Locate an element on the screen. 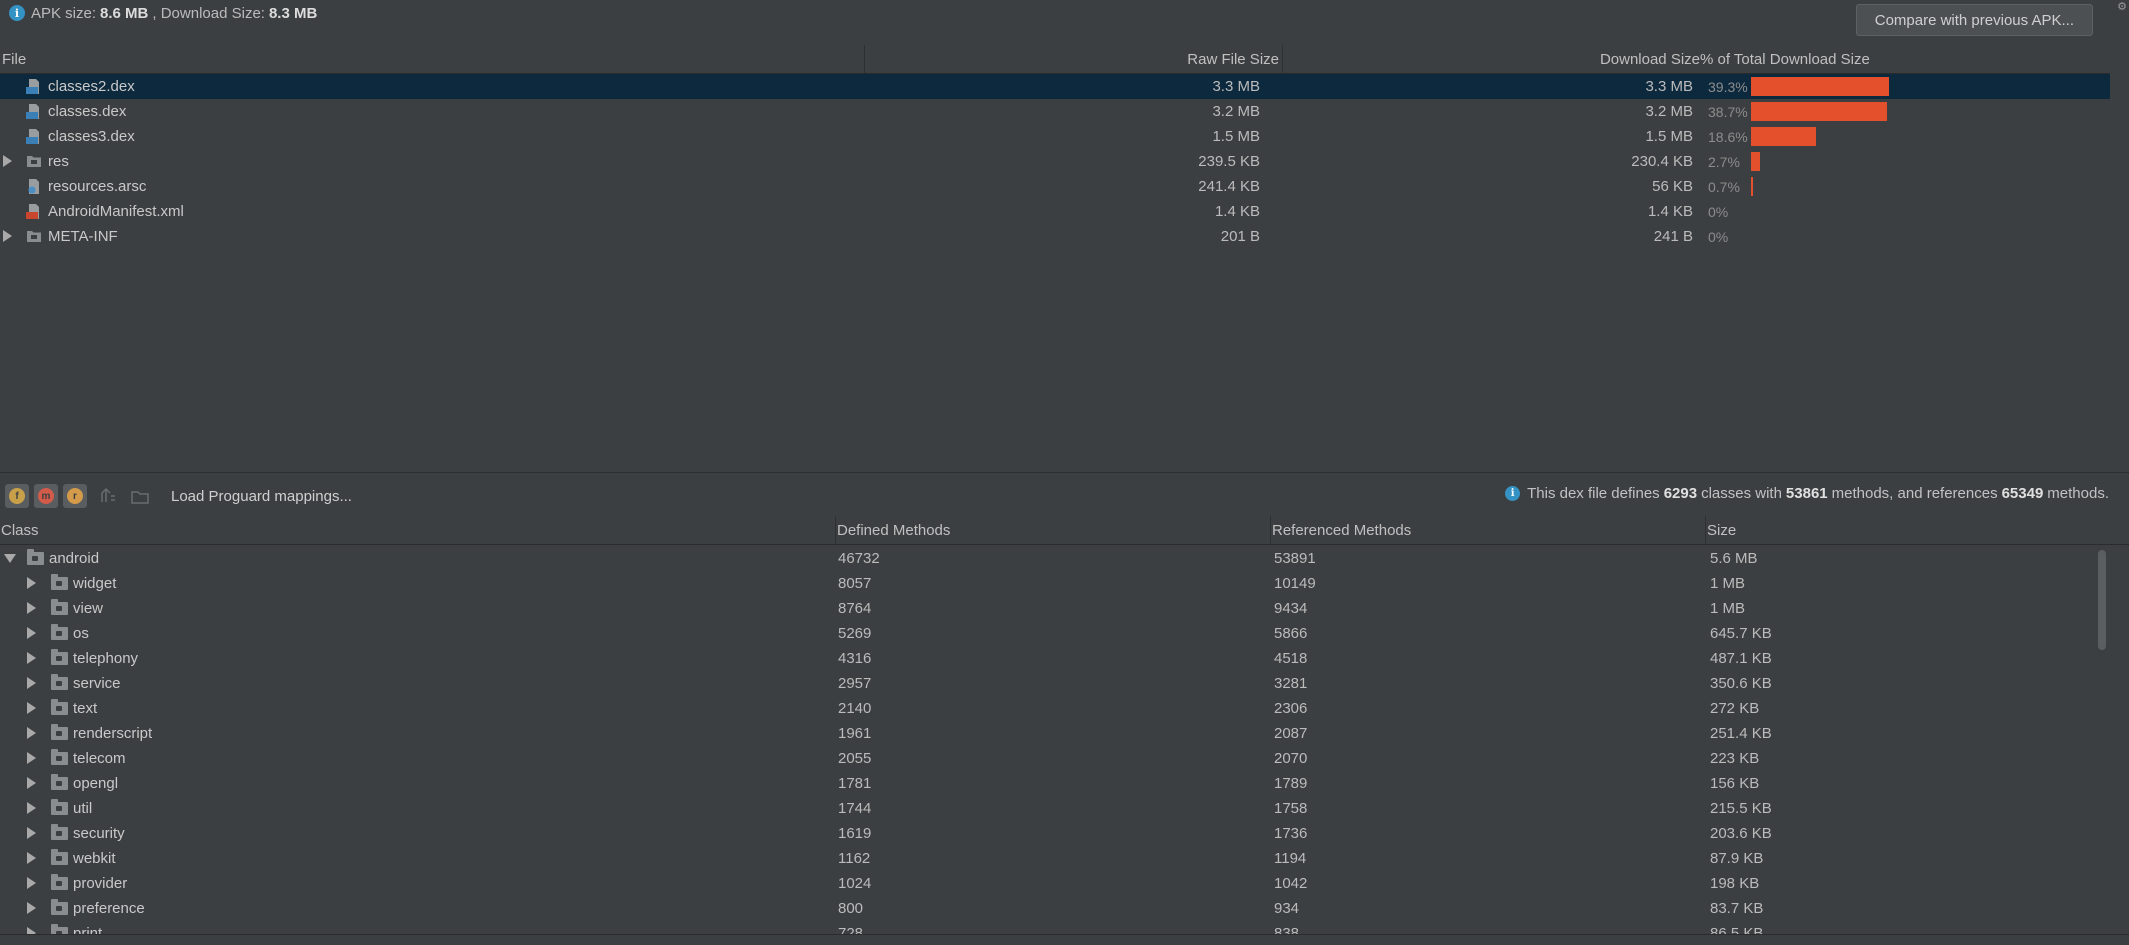 The width and height of the screenshot is (2129, 945). class-tree-row: os 5269 5866 645.7 KB is located at coordinates (1047, 633).